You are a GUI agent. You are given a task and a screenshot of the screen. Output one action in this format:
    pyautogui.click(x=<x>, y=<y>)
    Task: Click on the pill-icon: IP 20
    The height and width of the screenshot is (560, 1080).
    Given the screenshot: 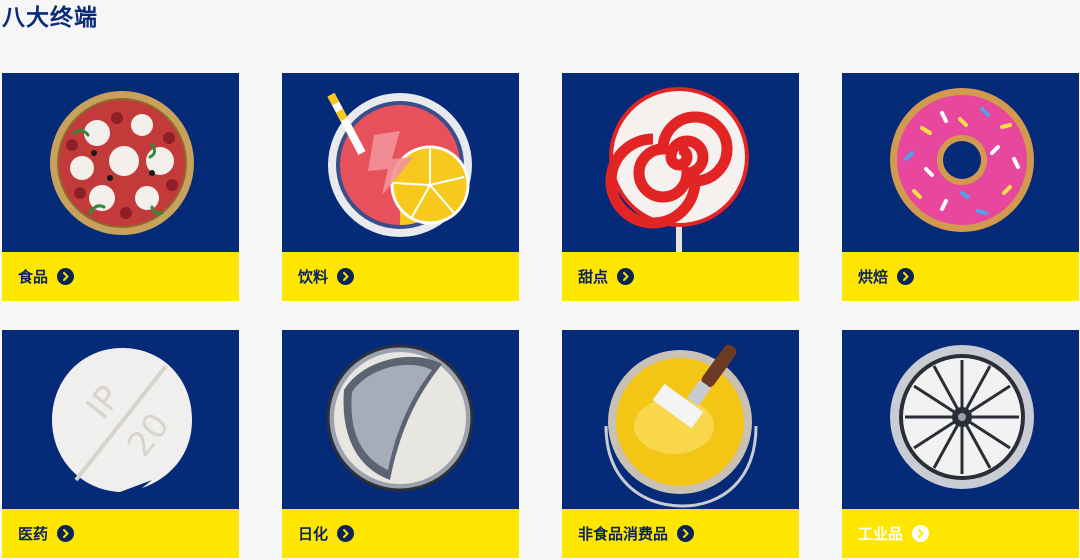 What is the action you would take?
    pyautogui.click(x=122, y=420)
    